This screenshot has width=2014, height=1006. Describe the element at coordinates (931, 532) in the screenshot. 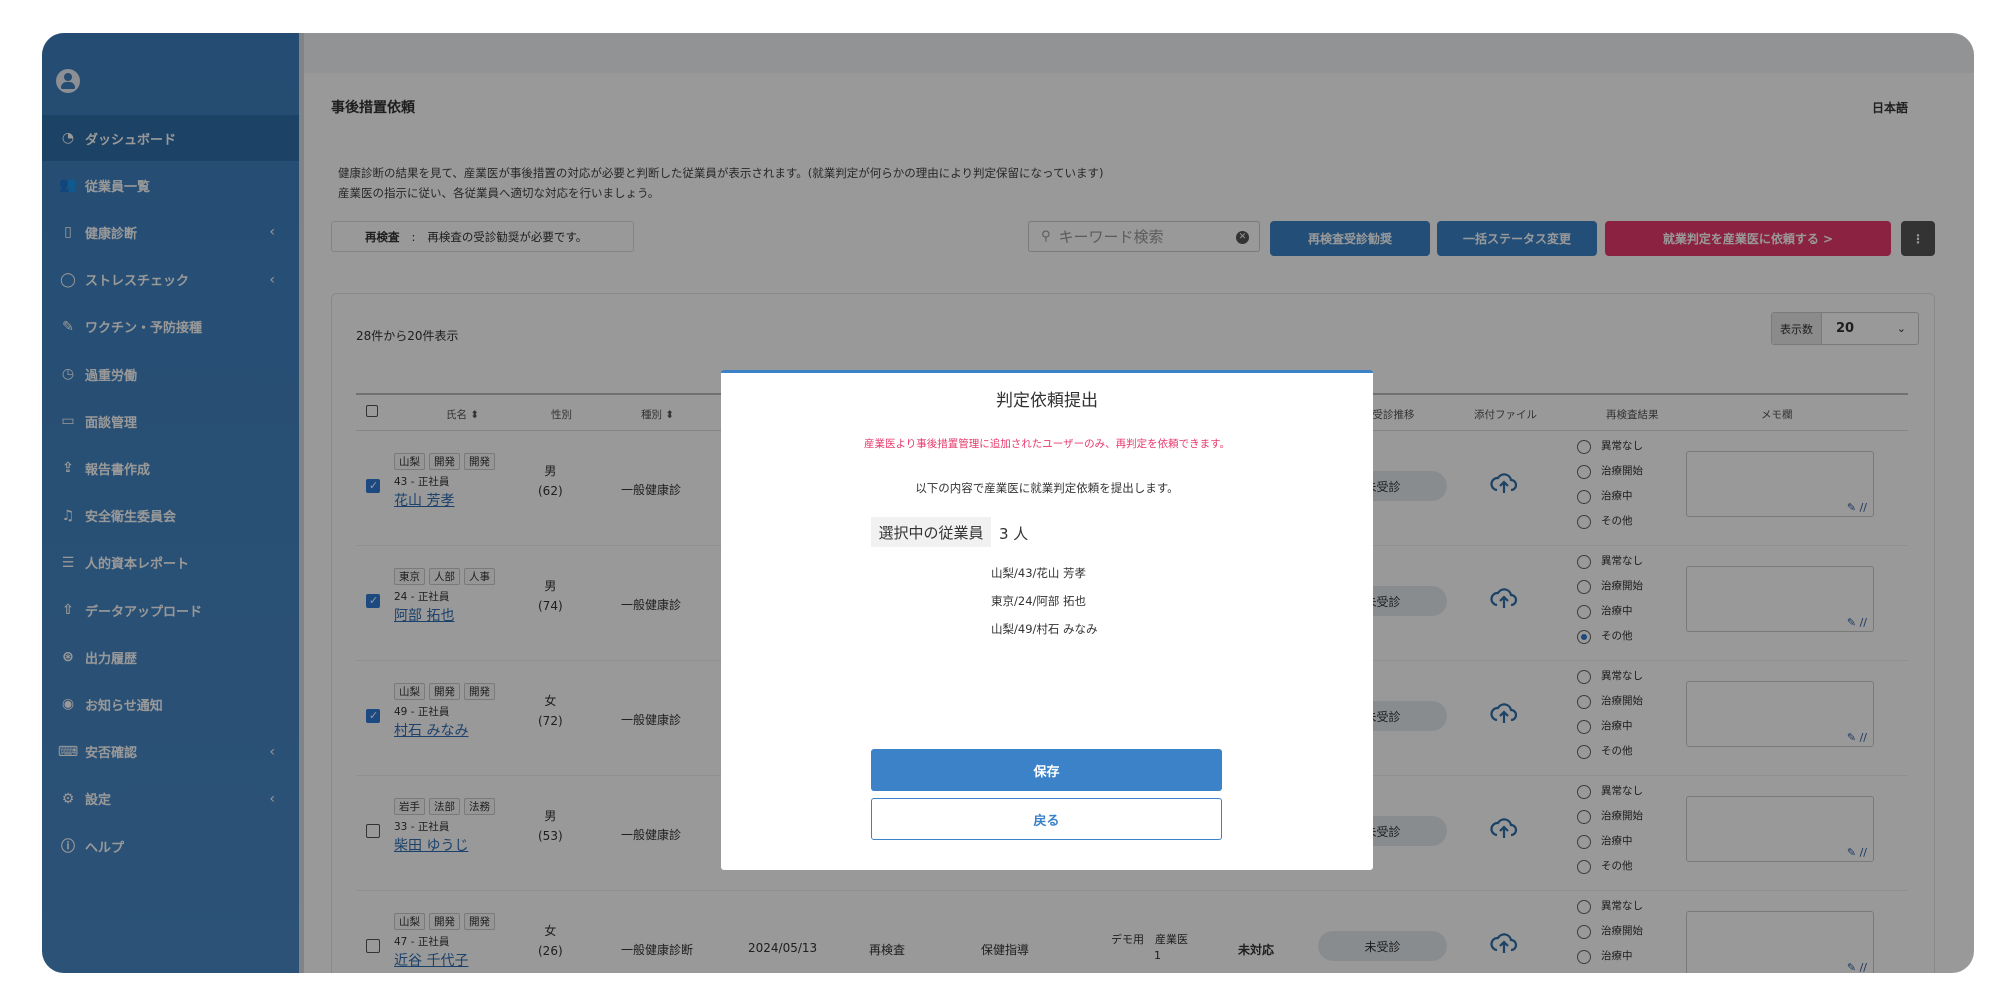

I see `selected-employees-label: 選択中の従業員` at that location.